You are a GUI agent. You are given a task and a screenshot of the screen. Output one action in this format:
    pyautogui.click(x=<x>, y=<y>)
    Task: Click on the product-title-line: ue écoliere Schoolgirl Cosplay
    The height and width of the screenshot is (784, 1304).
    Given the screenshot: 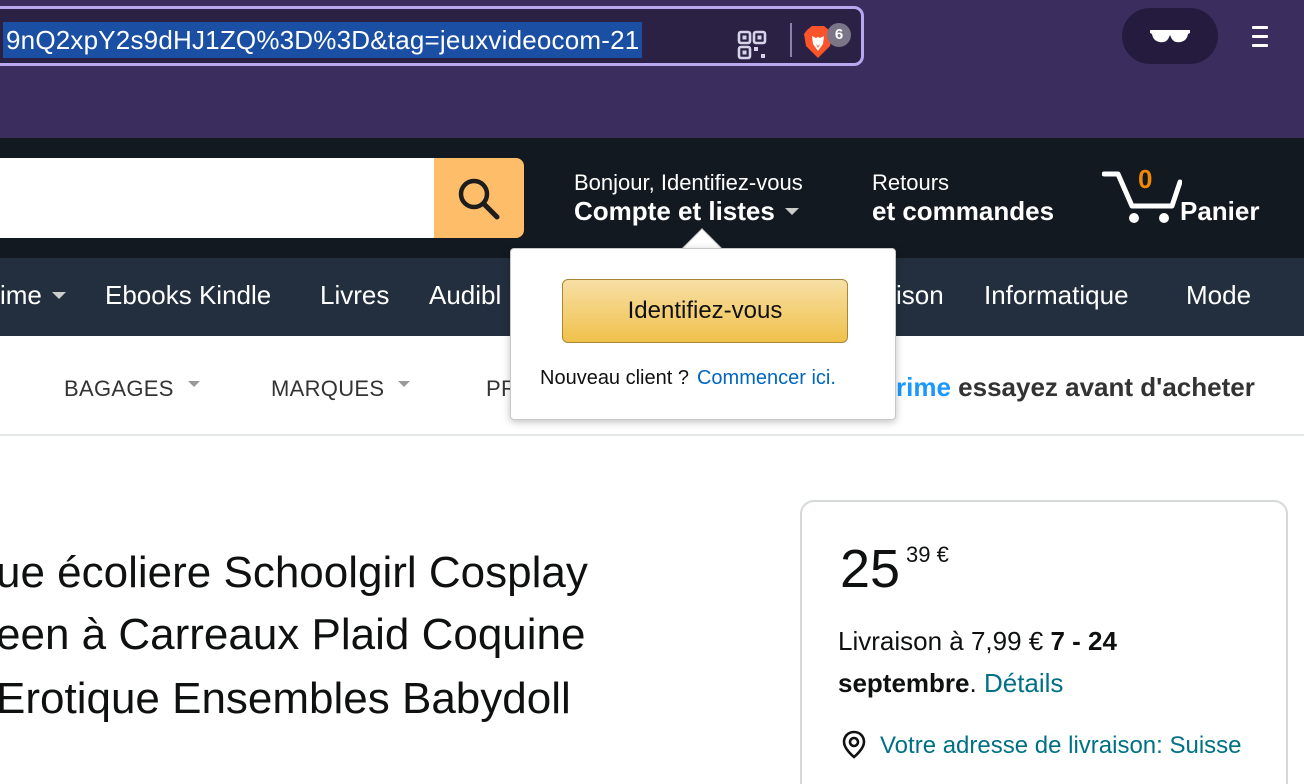 What is the action you would take?
    pyautogui.click(x=294, y=572)
    